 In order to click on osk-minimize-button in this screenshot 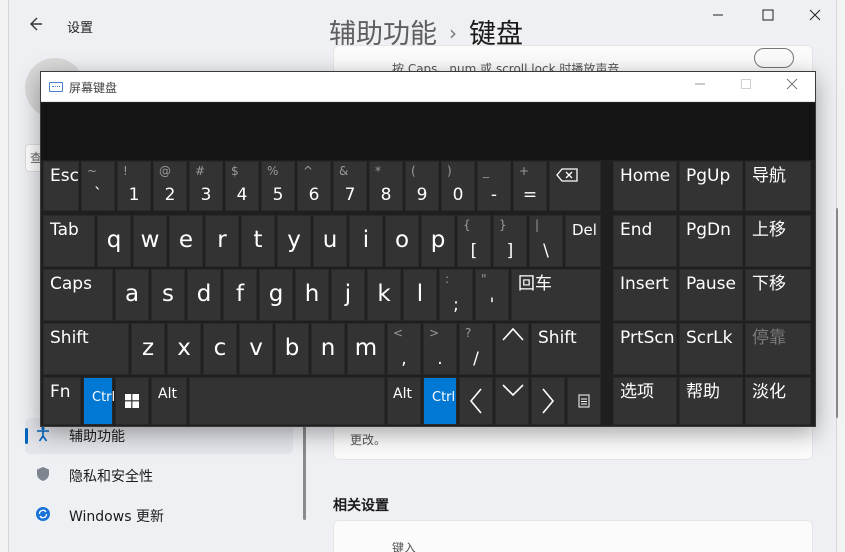, I will do `click(700, 87)`.